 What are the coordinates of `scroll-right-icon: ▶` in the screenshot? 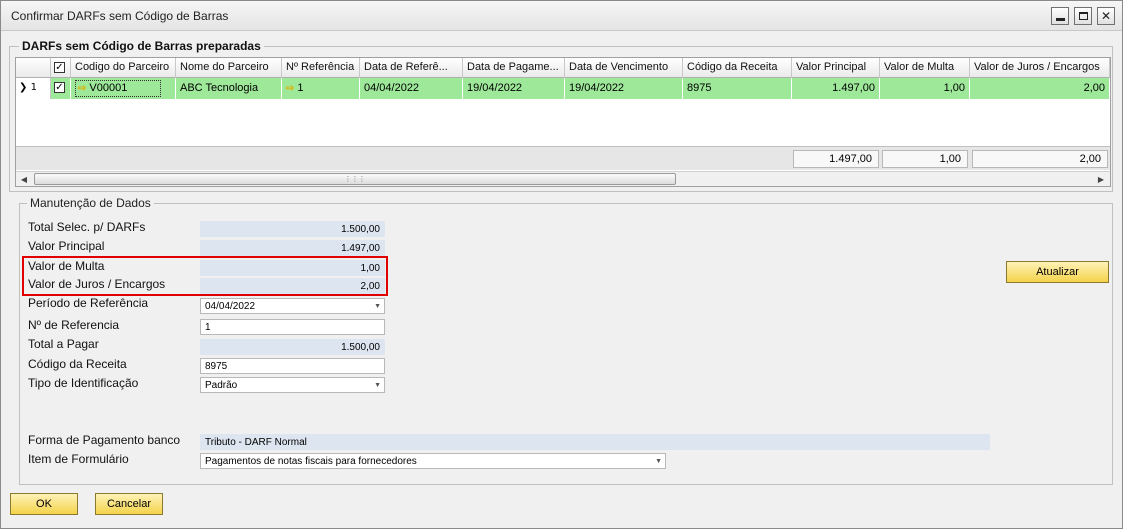 It's located at (1101, 179).